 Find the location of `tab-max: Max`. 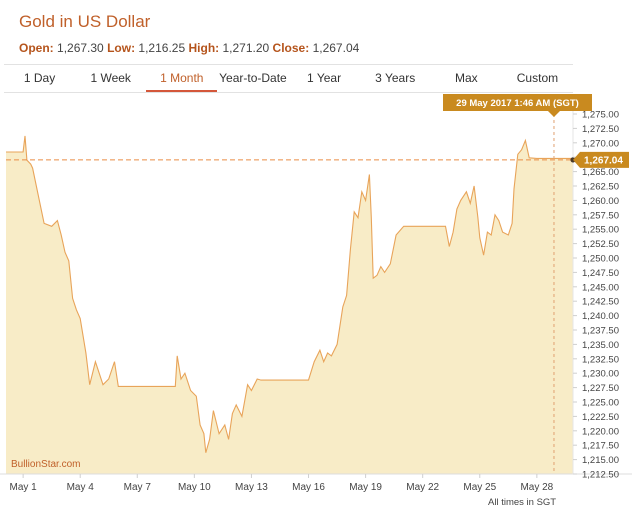

tab-max: Max is located at coordinates (466, 78).